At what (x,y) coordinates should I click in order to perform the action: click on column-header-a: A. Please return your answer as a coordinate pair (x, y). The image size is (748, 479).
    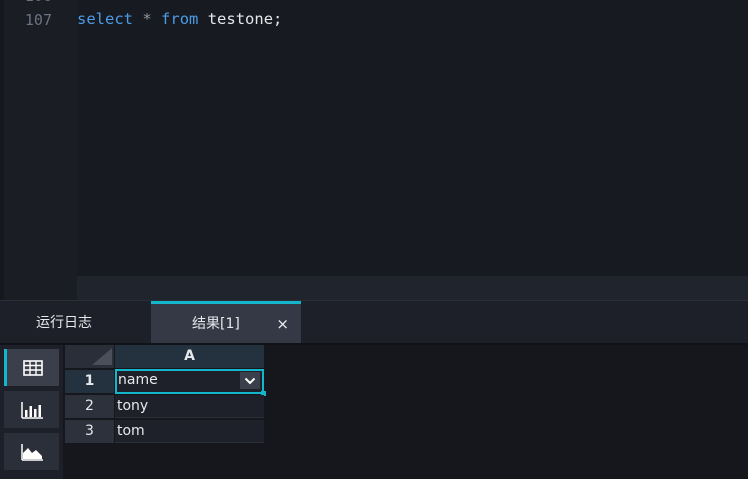
    Looking at the image, I should click on (189, 356).